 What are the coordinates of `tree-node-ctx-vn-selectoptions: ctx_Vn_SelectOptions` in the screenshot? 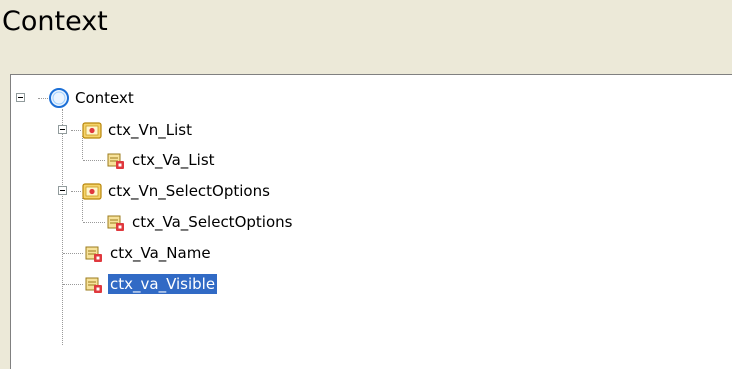 It's located at (176, 191).